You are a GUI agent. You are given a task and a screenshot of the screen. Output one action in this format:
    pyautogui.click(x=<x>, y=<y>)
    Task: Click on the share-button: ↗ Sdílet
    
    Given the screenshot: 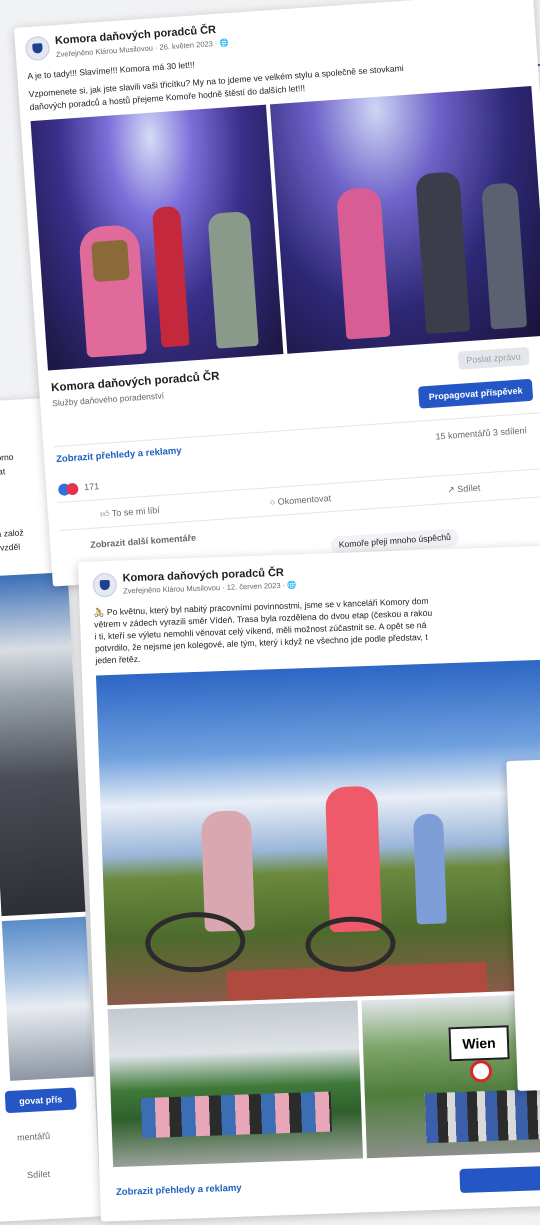 What is the action you would take?
    pyautogui.click(x=464, y=489)
    